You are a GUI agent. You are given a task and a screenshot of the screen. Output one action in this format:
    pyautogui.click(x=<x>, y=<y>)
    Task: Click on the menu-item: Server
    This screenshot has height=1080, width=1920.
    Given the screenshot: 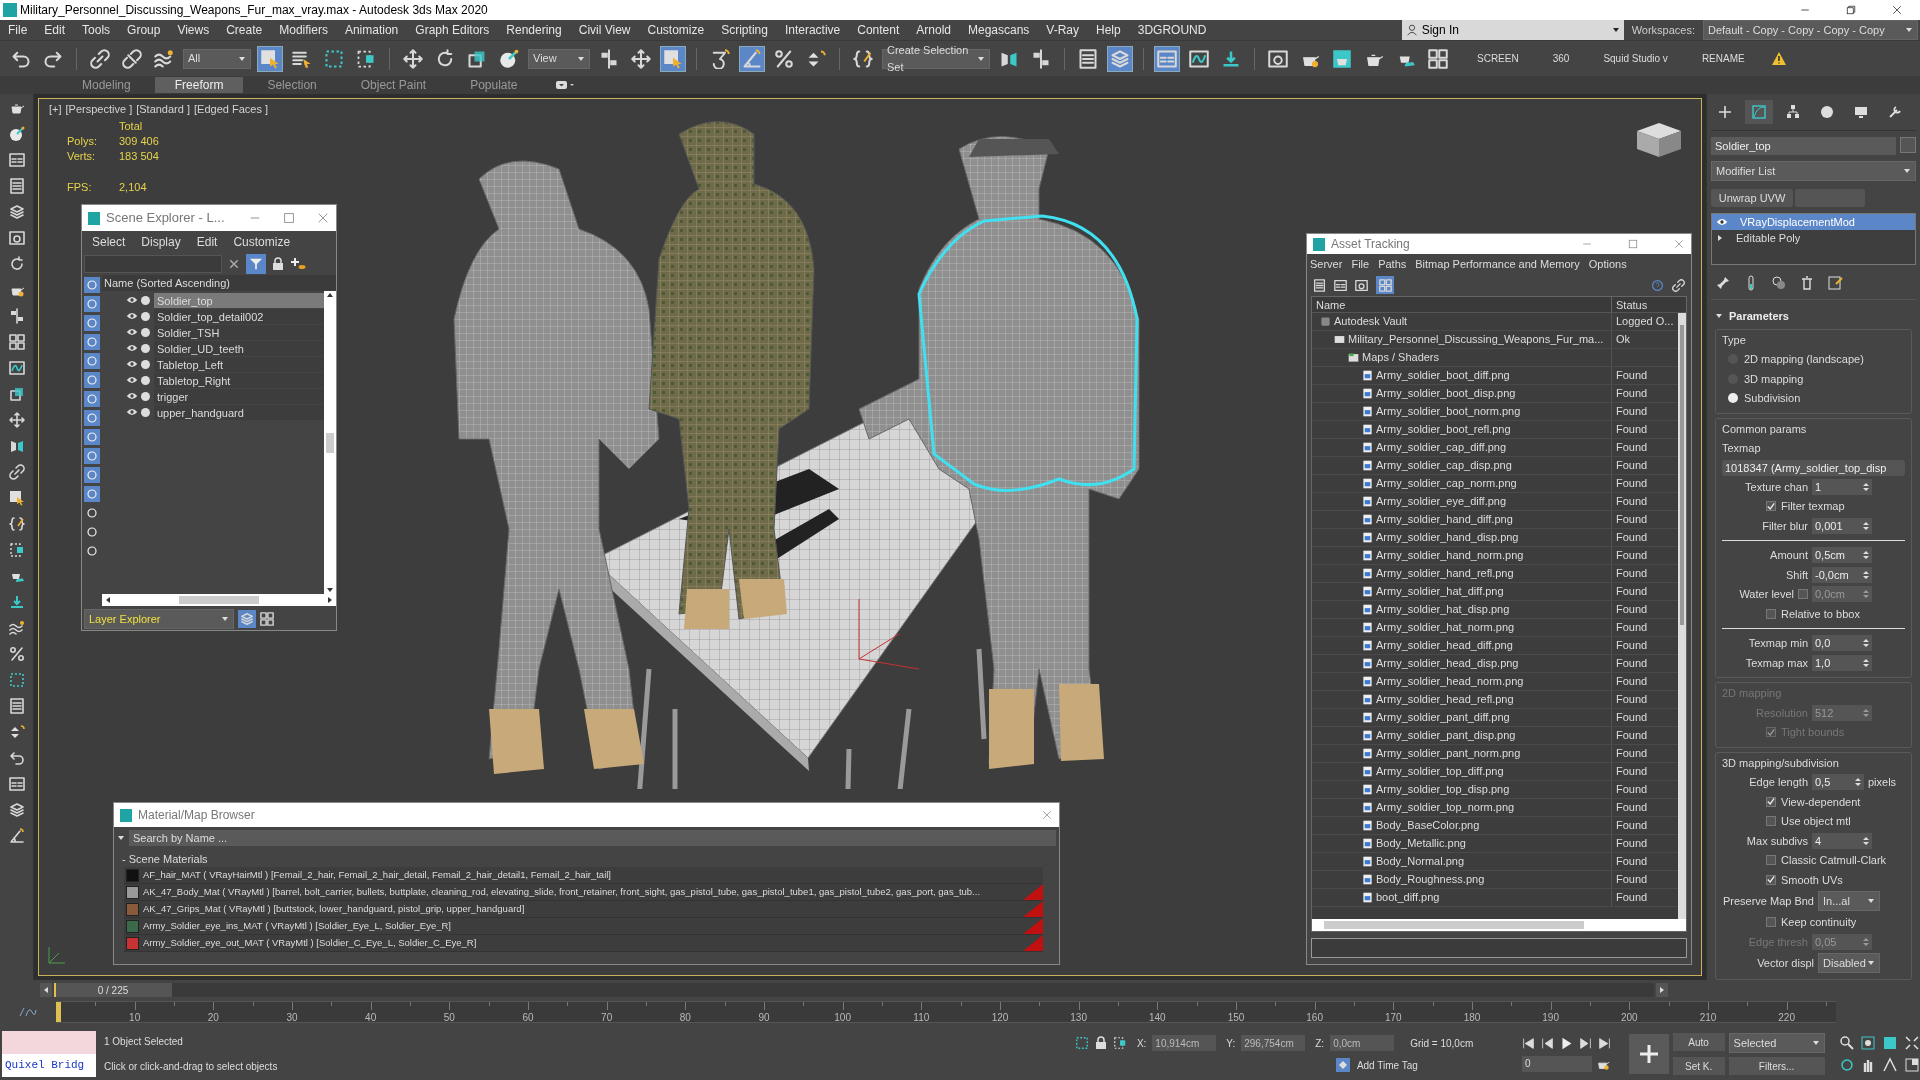 What is the action you would take?
    pyautogui.click(x=1326, y=264)
    